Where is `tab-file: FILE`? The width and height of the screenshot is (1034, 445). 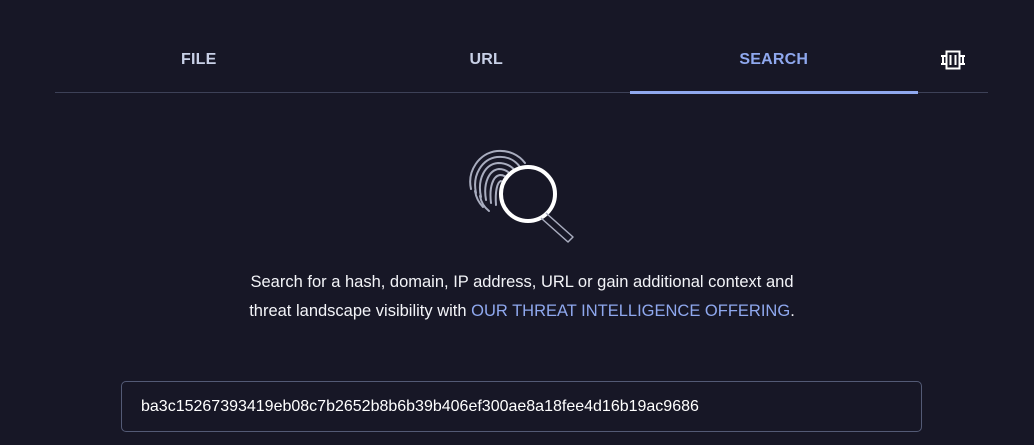
tab-file: FILE is located at coordinates (199, 60).